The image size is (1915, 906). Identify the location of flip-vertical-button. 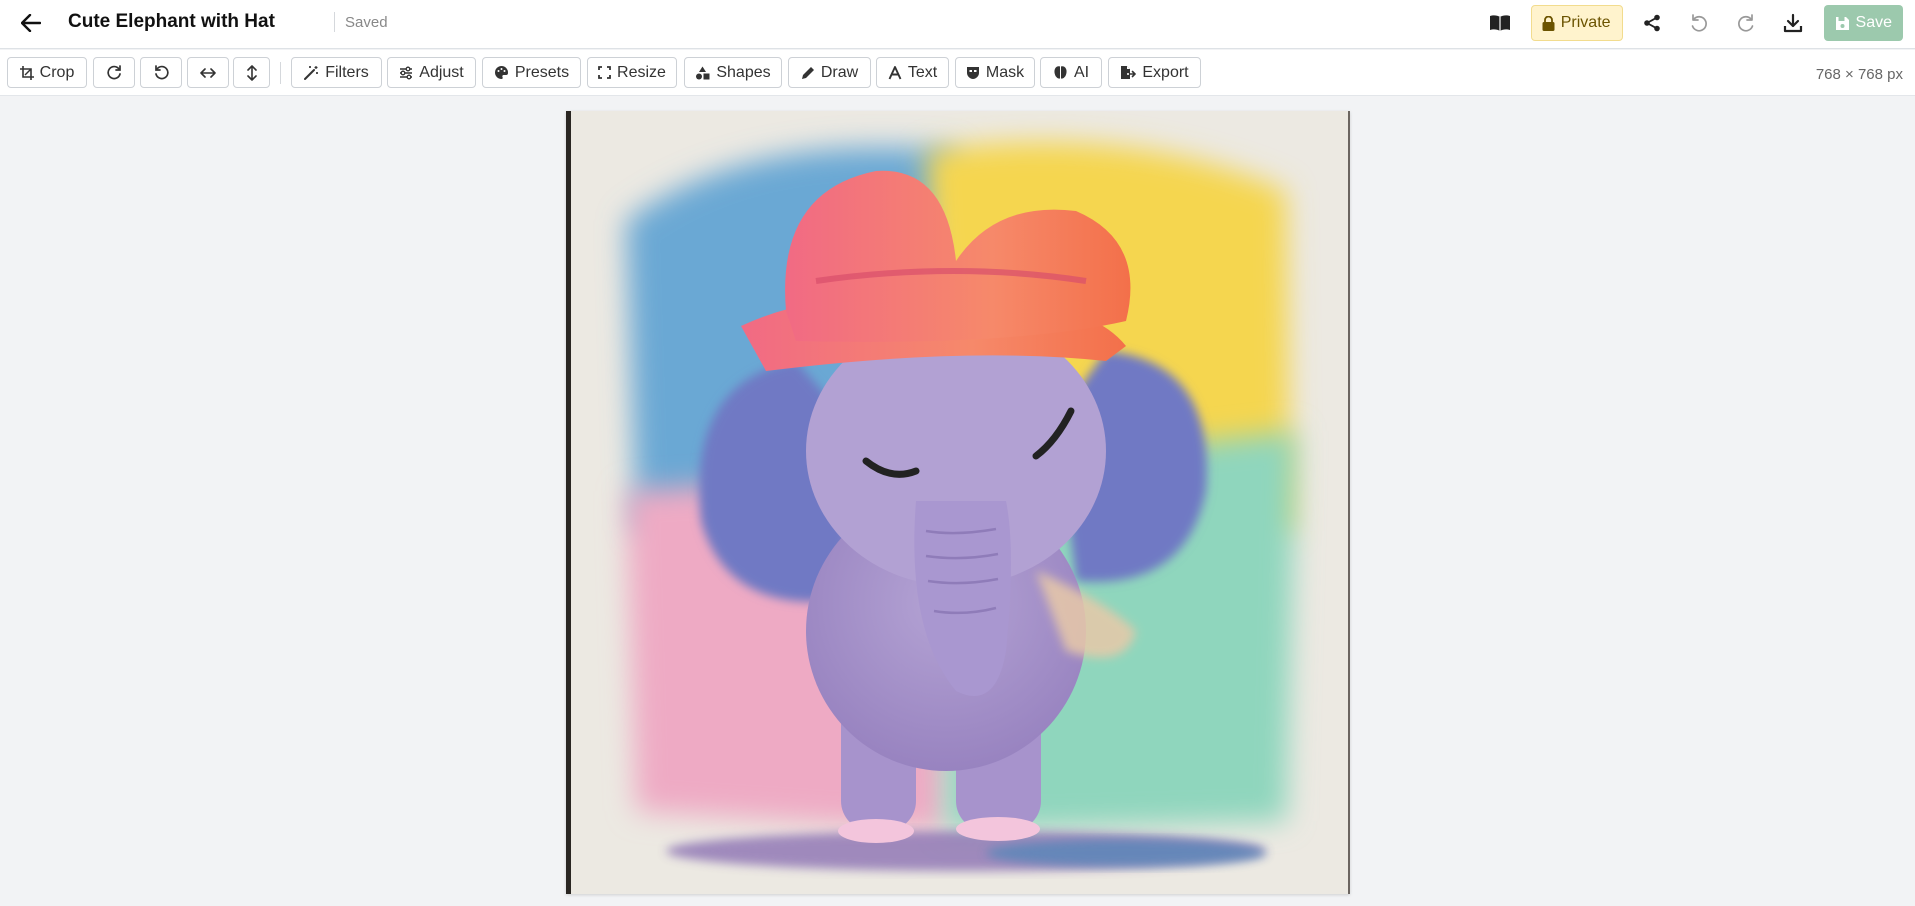
(251, 72).